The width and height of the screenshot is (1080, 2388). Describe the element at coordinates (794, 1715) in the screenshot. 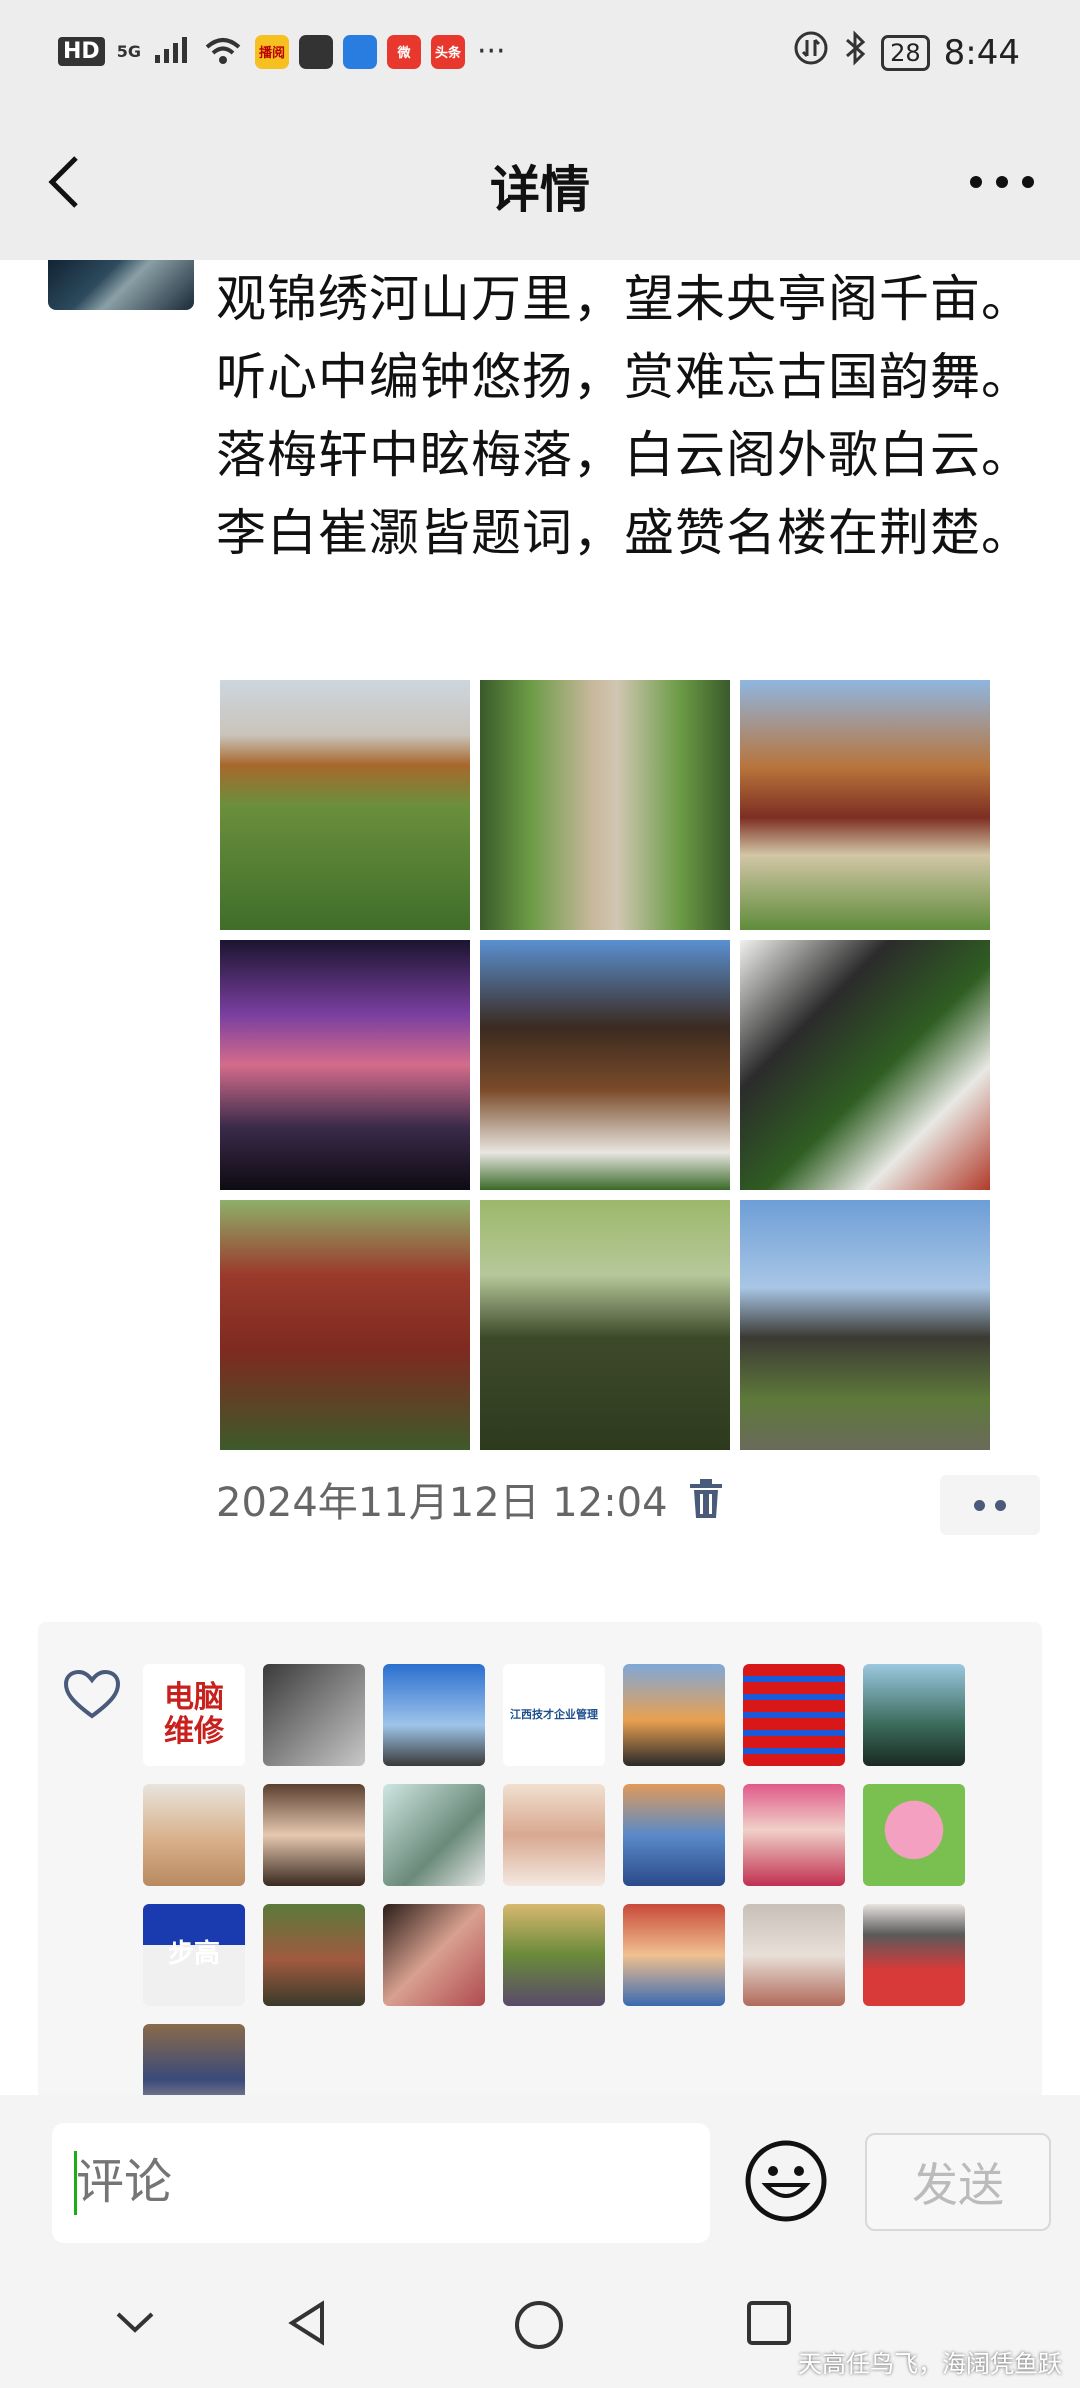

I see `avatar-trigram` at that location.